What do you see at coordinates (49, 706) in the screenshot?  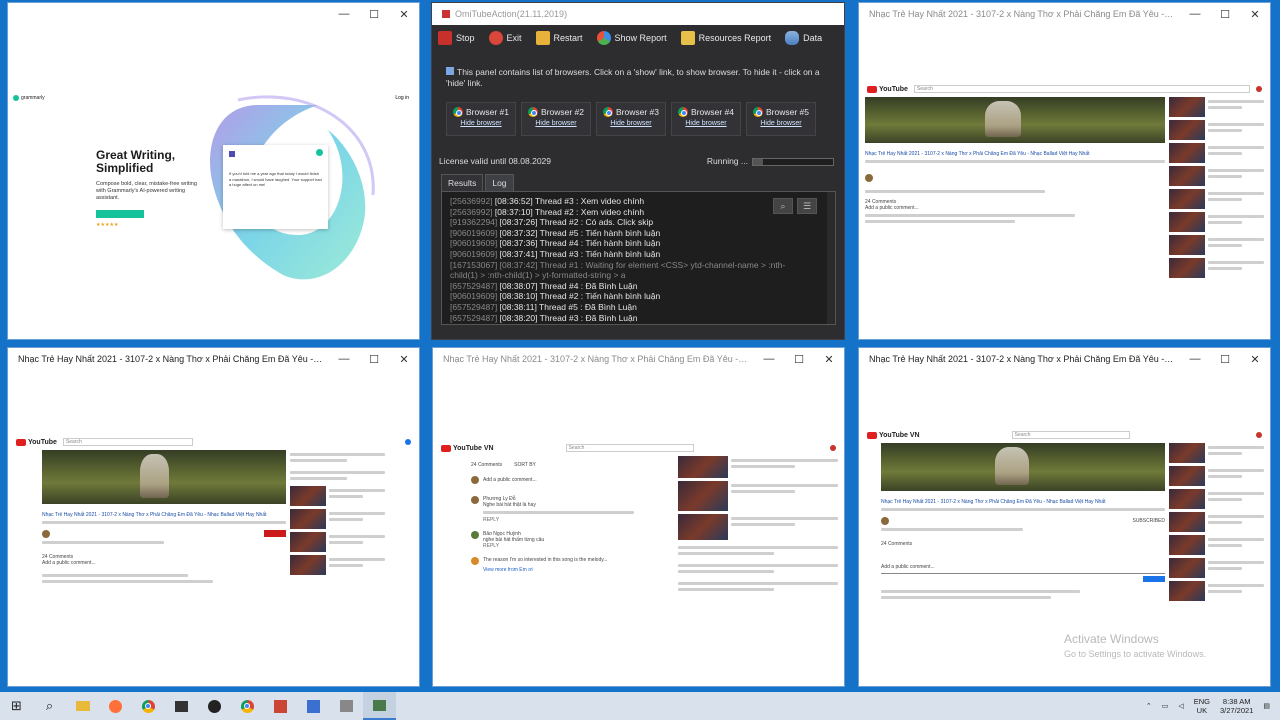 I see `search-icon: ⌕` at bounding box center [49, 706].